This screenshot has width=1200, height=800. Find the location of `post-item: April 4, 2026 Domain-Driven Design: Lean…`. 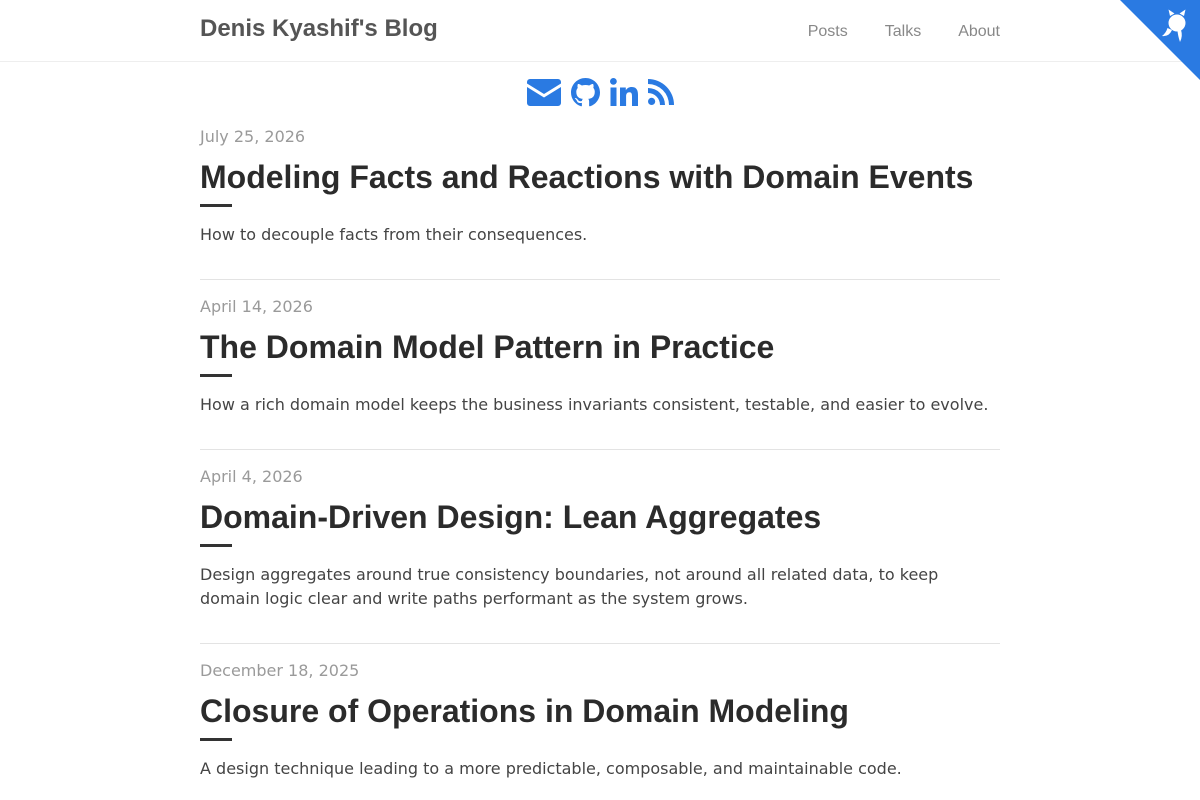

post-item: April 4, 2026 Domain-Driven Design: Lean… is located at coordinates (600, 530).